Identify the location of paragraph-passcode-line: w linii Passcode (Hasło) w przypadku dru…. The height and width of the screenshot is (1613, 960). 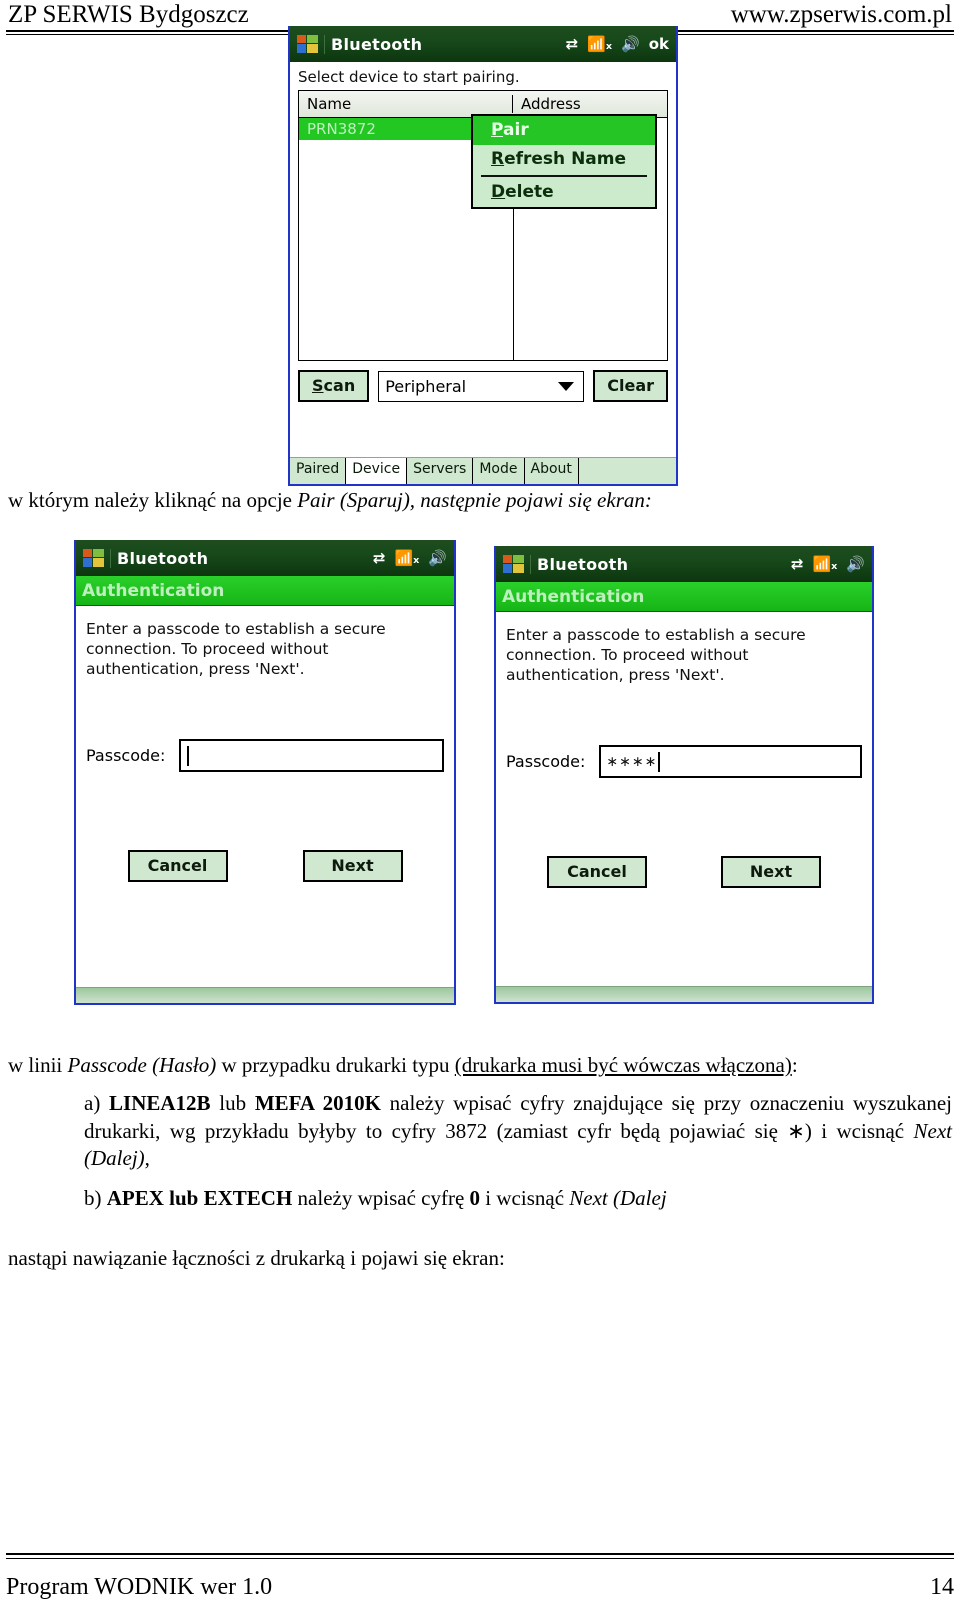
(480, 1066).